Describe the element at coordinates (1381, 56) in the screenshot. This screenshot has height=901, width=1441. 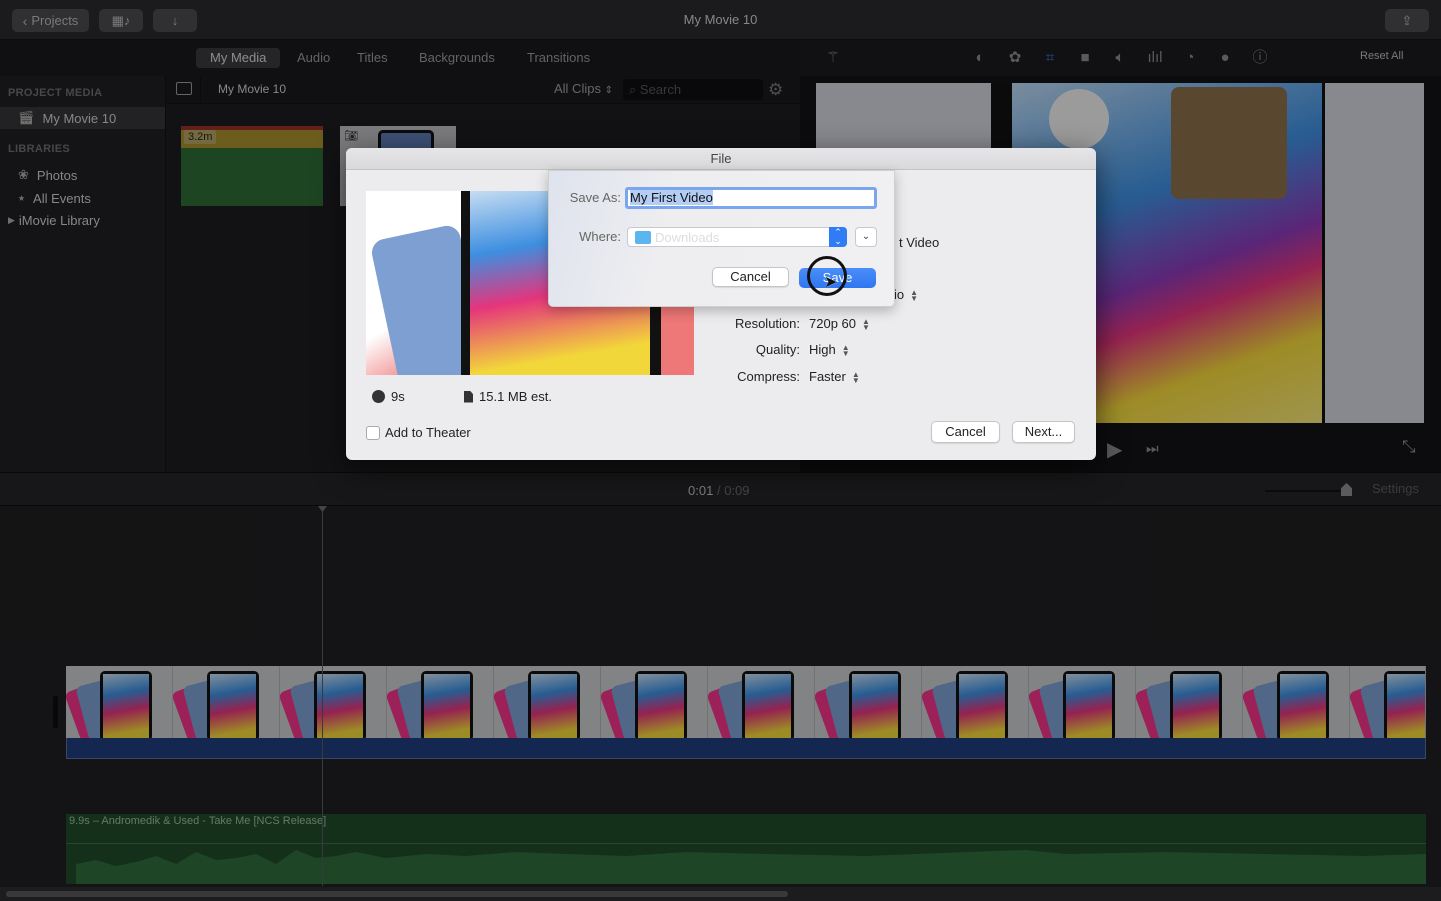
I see `reset-all-button: Reset All` at that location.